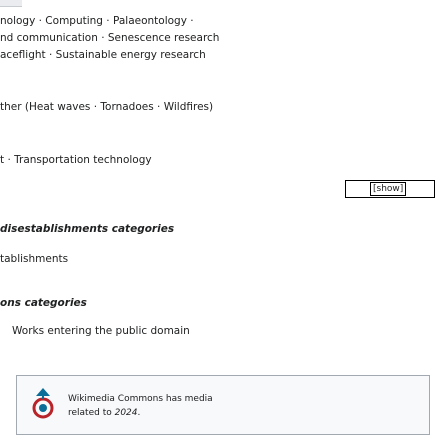 This screenshot has width=448, height=448. I want to click on disestablishments-link: tablishments, so click(34, 259).